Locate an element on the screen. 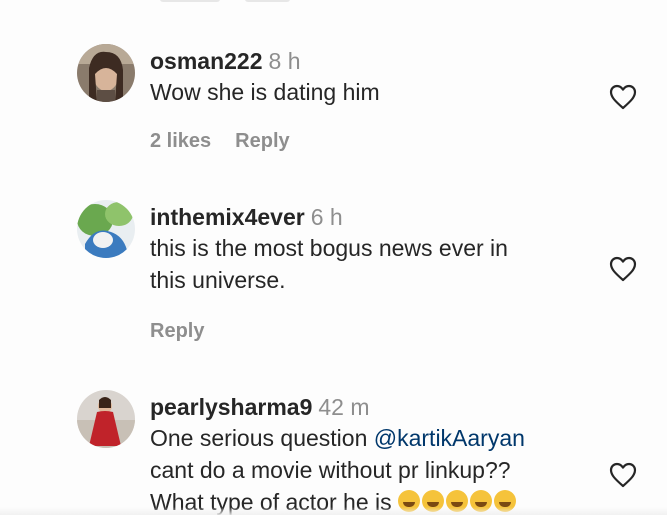 Image resolution: width=667 pixels, height=515 pixels. comment-username: inthemix4ever is located at coordinates (227, 217).